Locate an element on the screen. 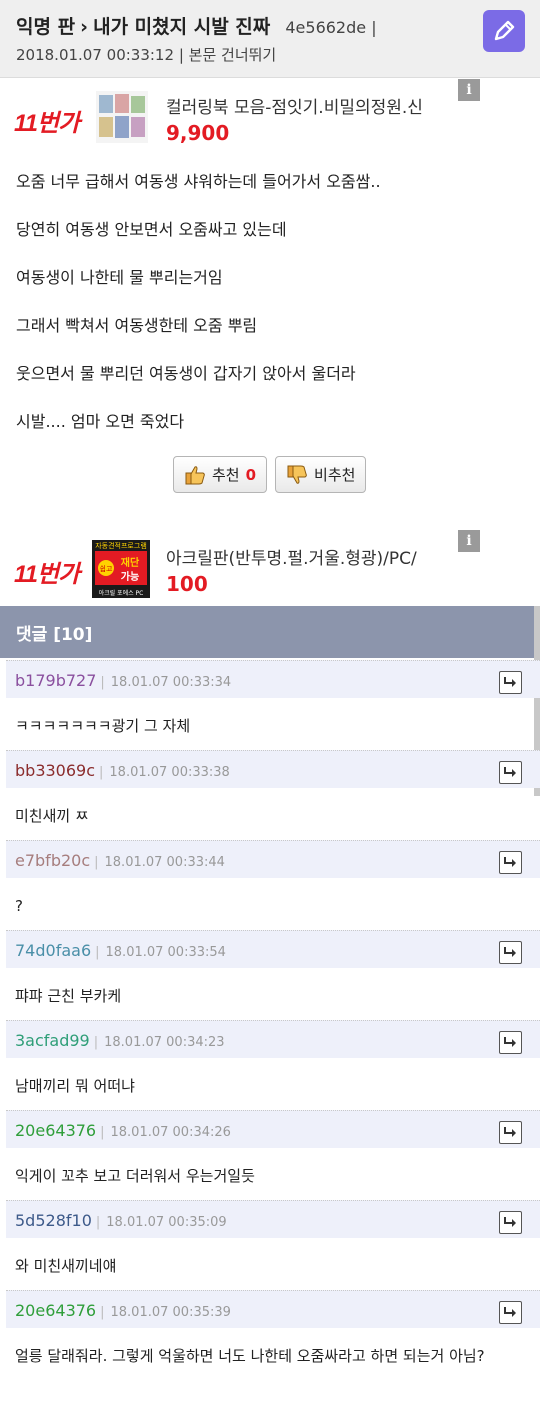 This screenshot has height=1411, width=540. vote-buttons: 추천 0 비추천 is located at coordinates (270, 474).